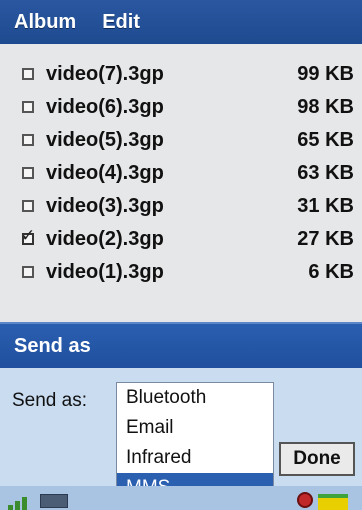 The image size is (362, 510). Describe the element at coordinates (195, 398) in the screenshot. I see `option-bluetooth: Bluetooth` at that location.